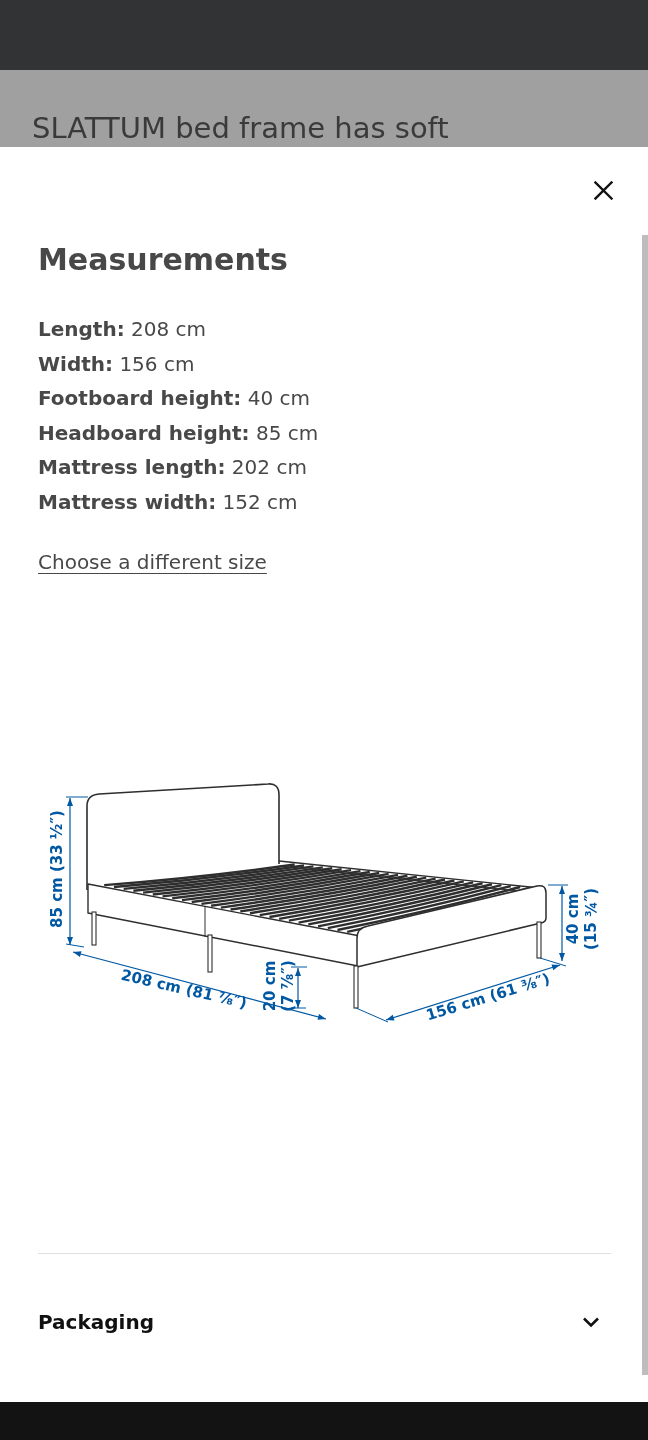 Image resolution: width=648 pixels, height=1440 pixels. What do you see at coordinates (178, 433) in the screenshot?
I see `spec-line: Headboard height: 85 cm` at bounding box center [178, 433].